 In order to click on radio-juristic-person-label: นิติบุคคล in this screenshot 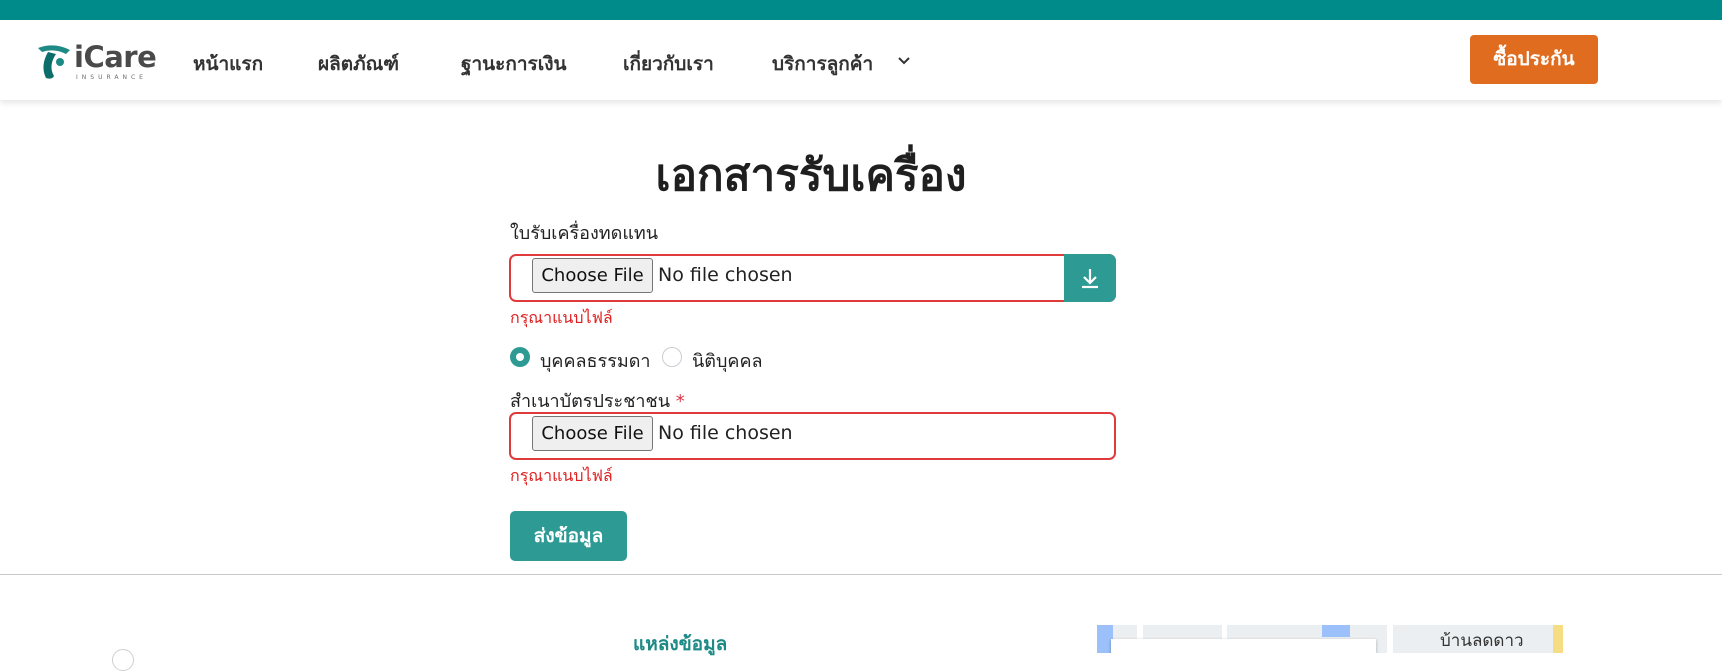, I will do `click(727, 360)`.